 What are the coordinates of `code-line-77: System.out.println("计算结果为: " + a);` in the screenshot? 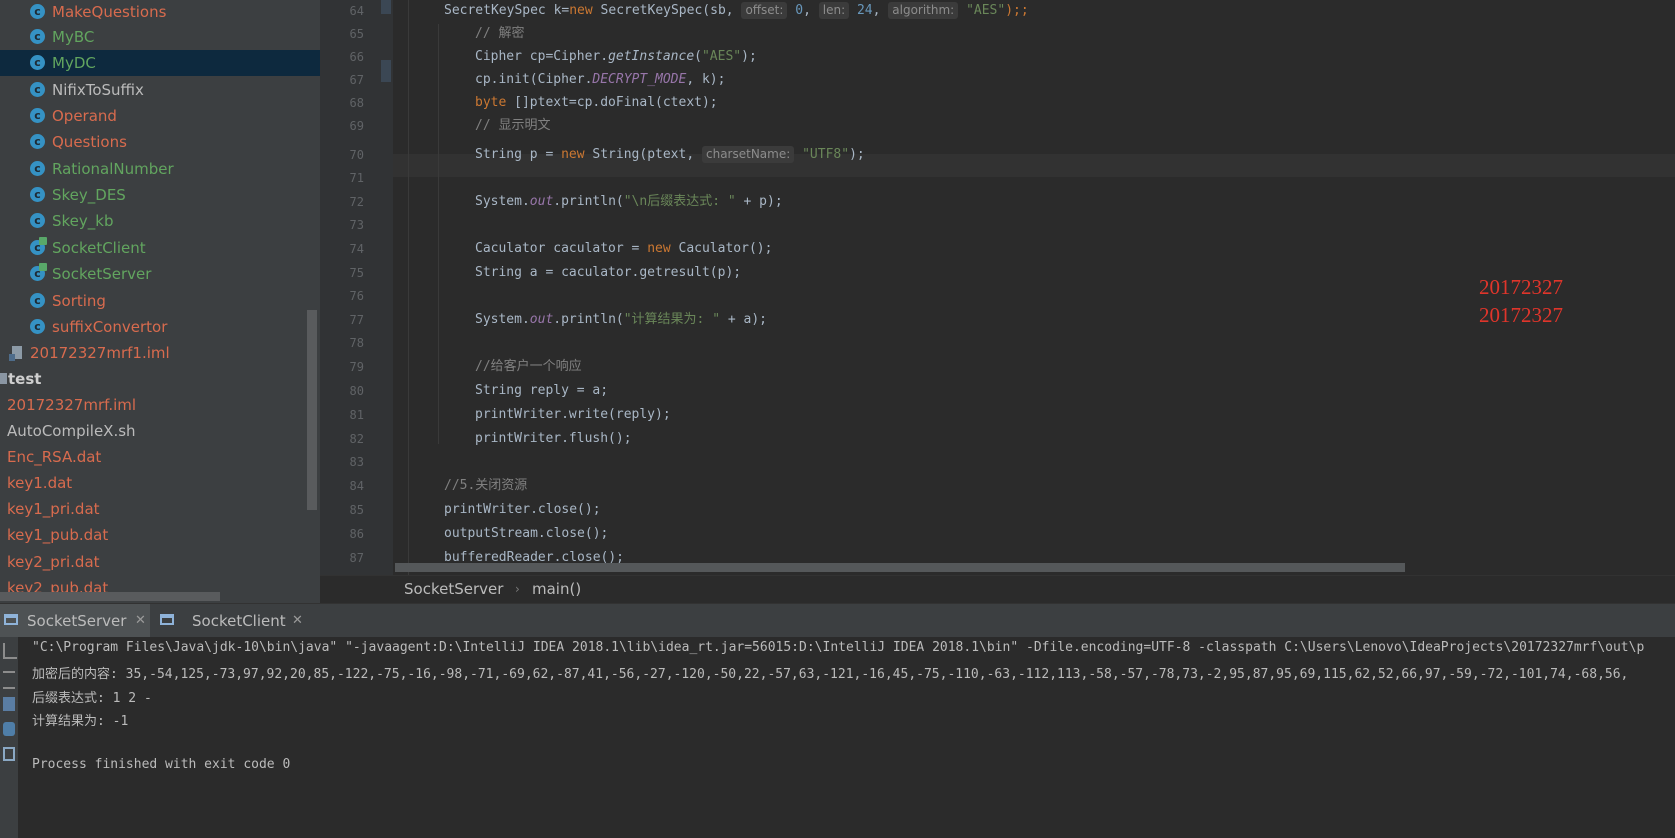 It's located at (621, 320).